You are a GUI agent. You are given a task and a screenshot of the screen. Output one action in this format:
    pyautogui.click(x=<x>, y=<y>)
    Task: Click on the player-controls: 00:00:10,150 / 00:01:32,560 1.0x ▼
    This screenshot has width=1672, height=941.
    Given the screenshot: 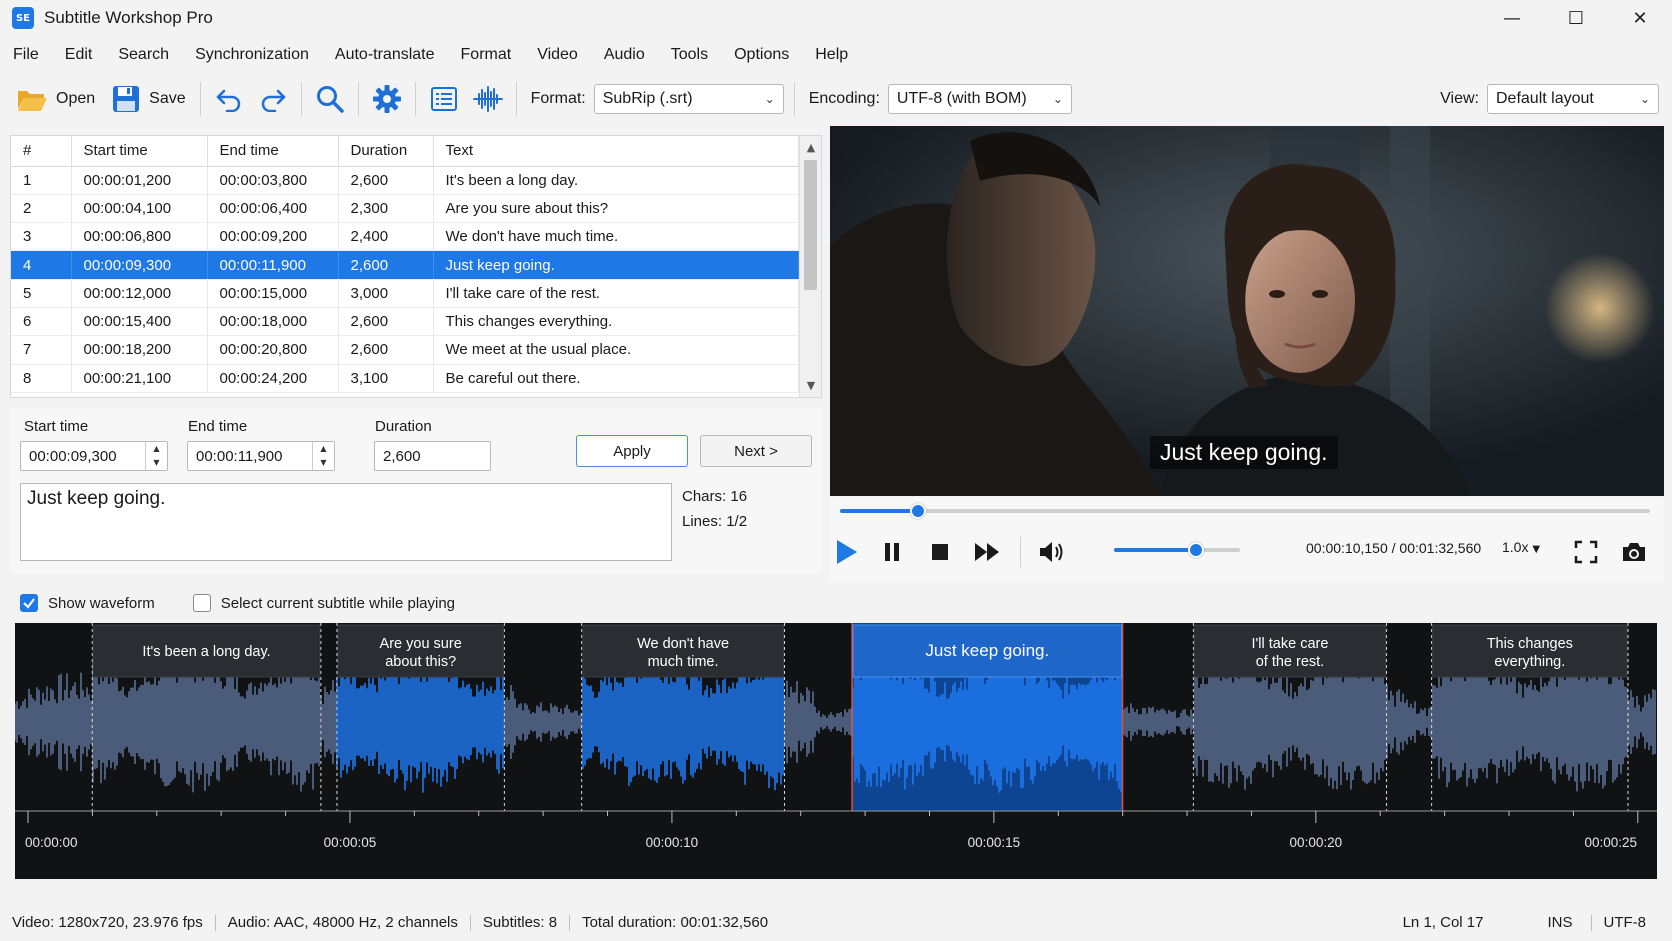 What is the action you would take?
    pyautogui.click(x=1247, y=539)
    